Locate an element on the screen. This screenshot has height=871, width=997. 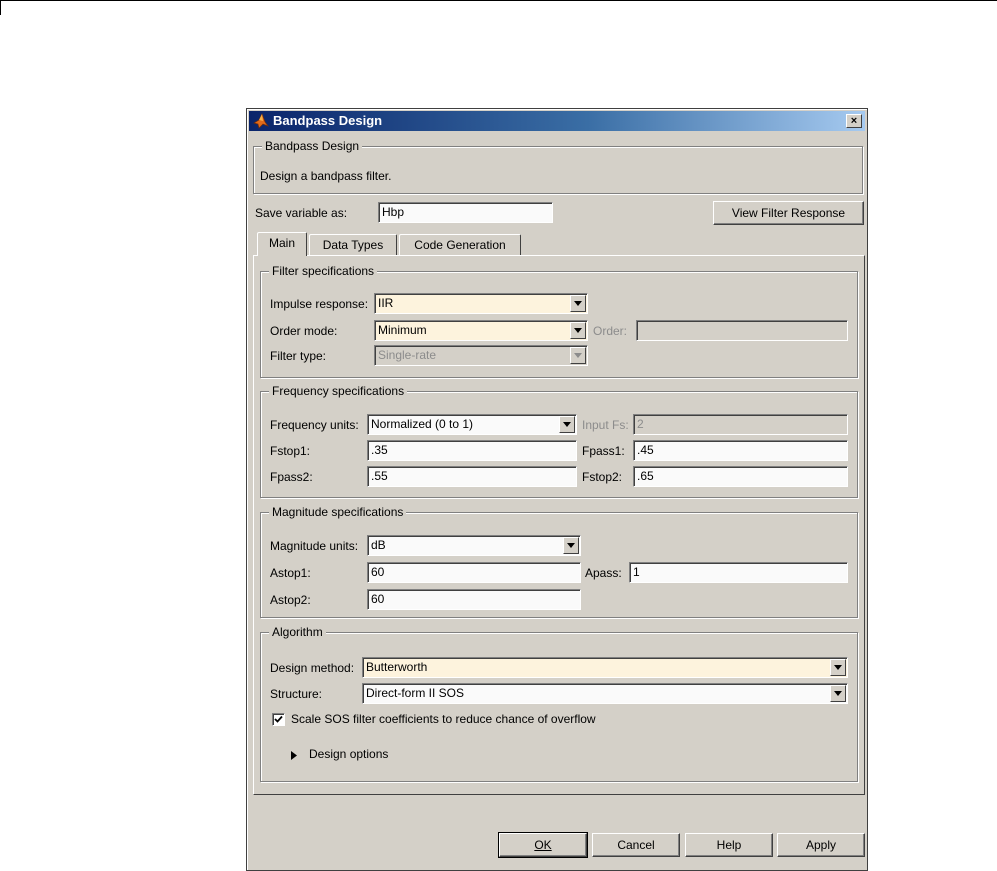
save-variable-label: Save variable as: is located at coordinates (301, 213).